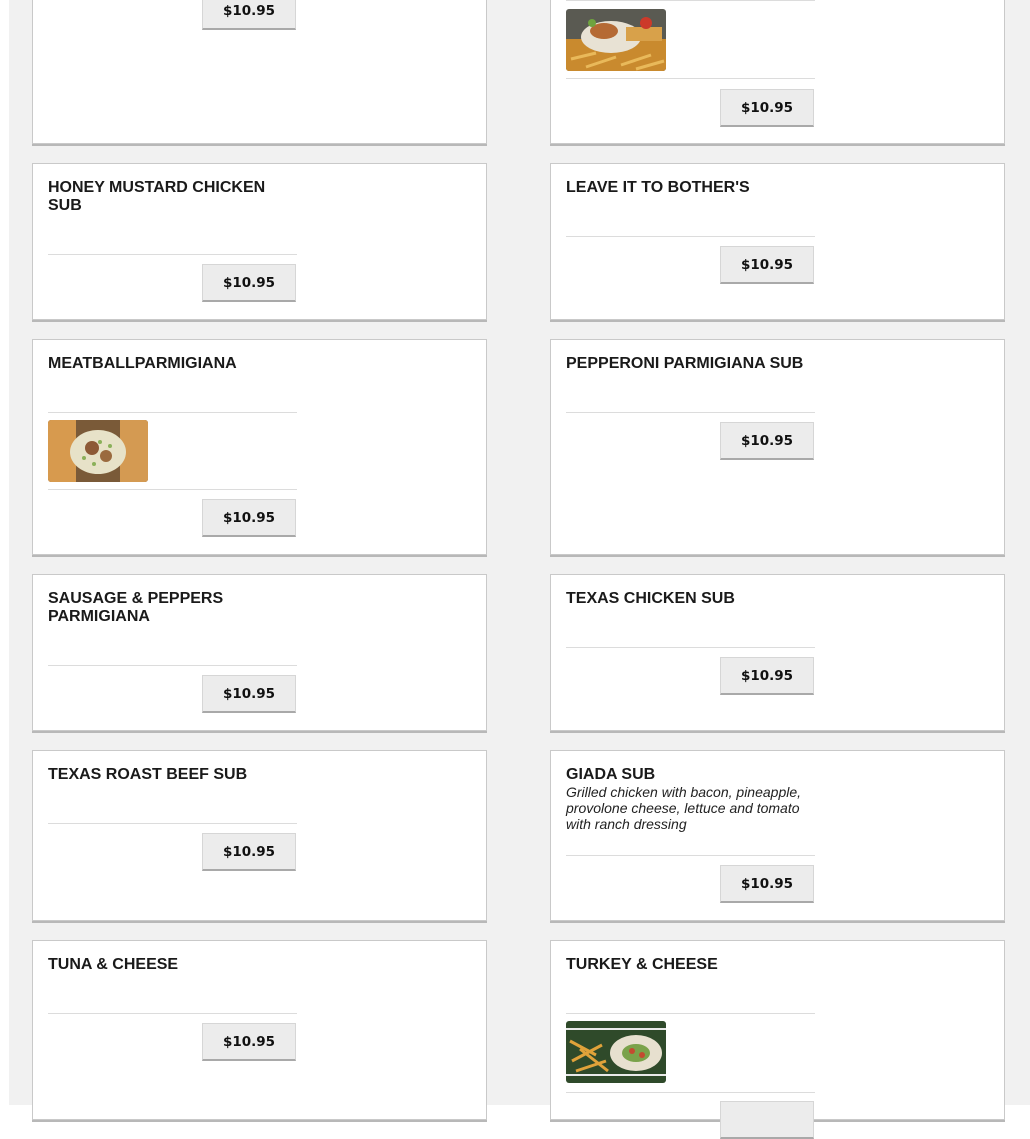  I want to click on menu-card-texas-chicken: TEXAS CHICKEN SUB $10.95, so click(777, 652).